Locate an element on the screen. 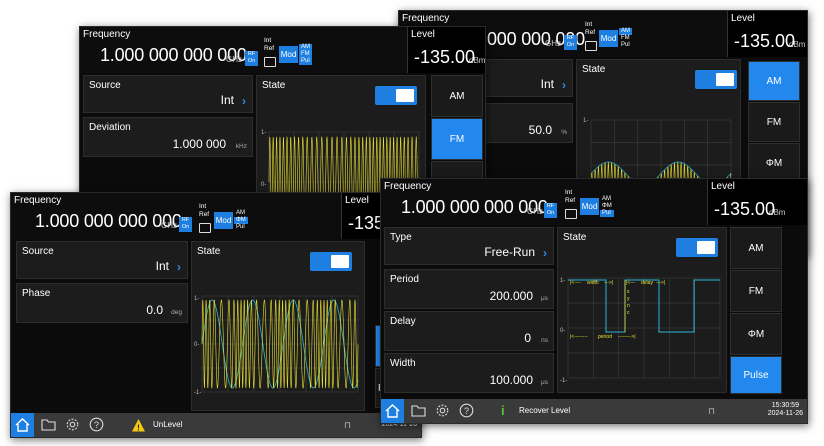 The image size is (824, 446). delay-annotation: delay is located at coordinates (647, 283).